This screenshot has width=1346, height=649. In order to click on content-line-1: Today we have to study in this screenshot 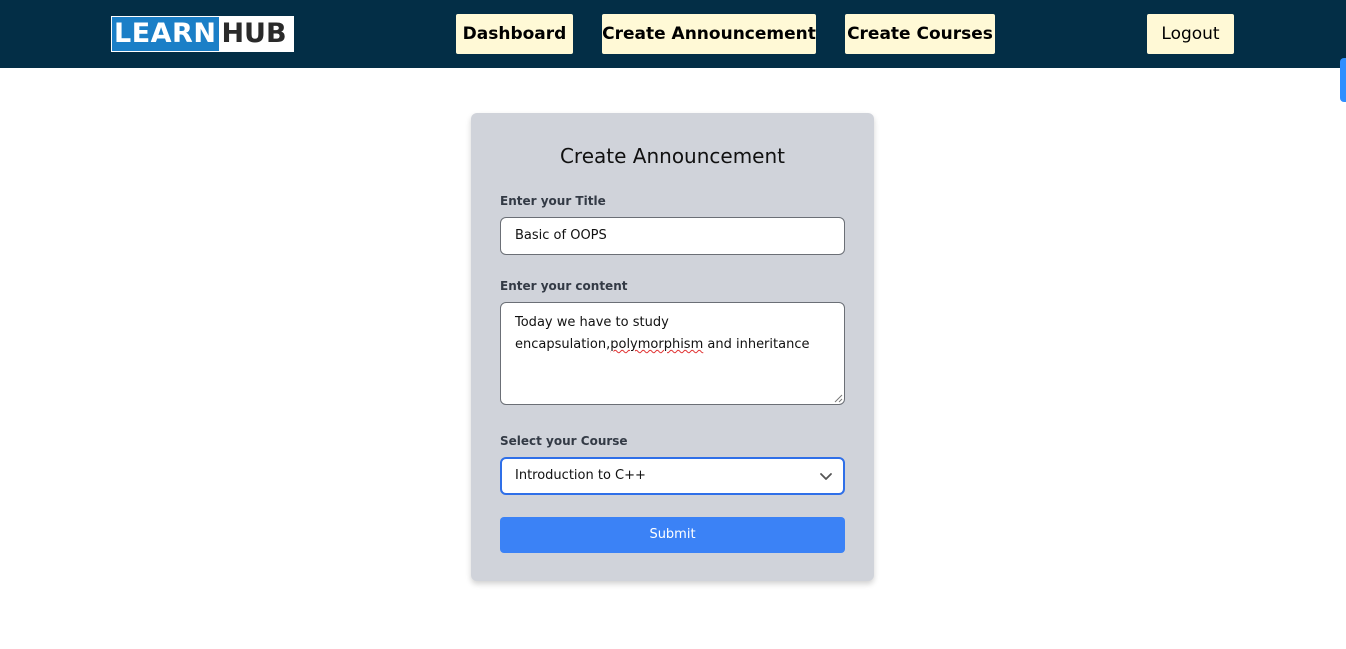, I will do `click(592, 322)`.